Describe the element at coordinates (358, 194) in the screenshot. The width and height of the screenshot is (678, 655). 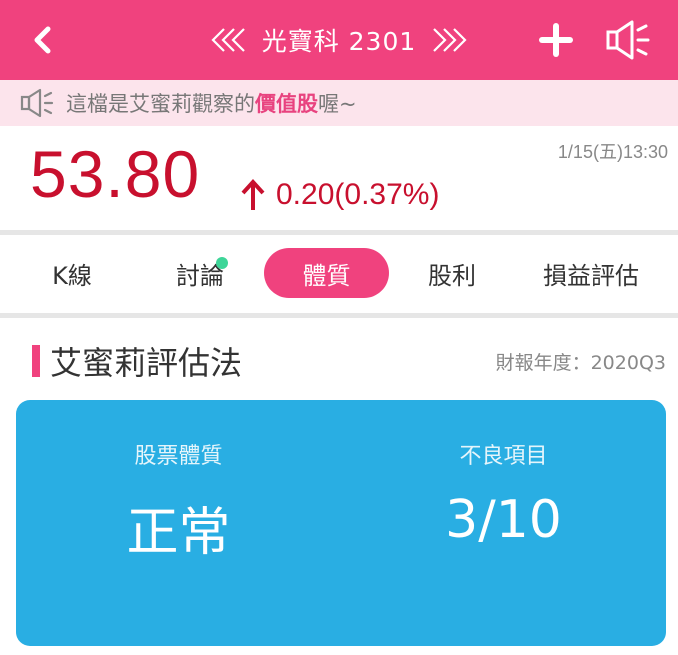
I see `price-change-text: 0.20(0.37%)` at that location.